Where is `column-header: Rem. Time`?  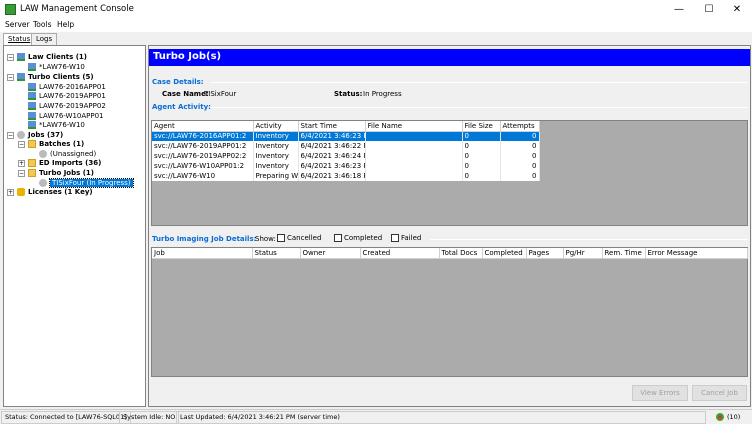 column-header: Rem. Time is located at coordinates (624, 253).